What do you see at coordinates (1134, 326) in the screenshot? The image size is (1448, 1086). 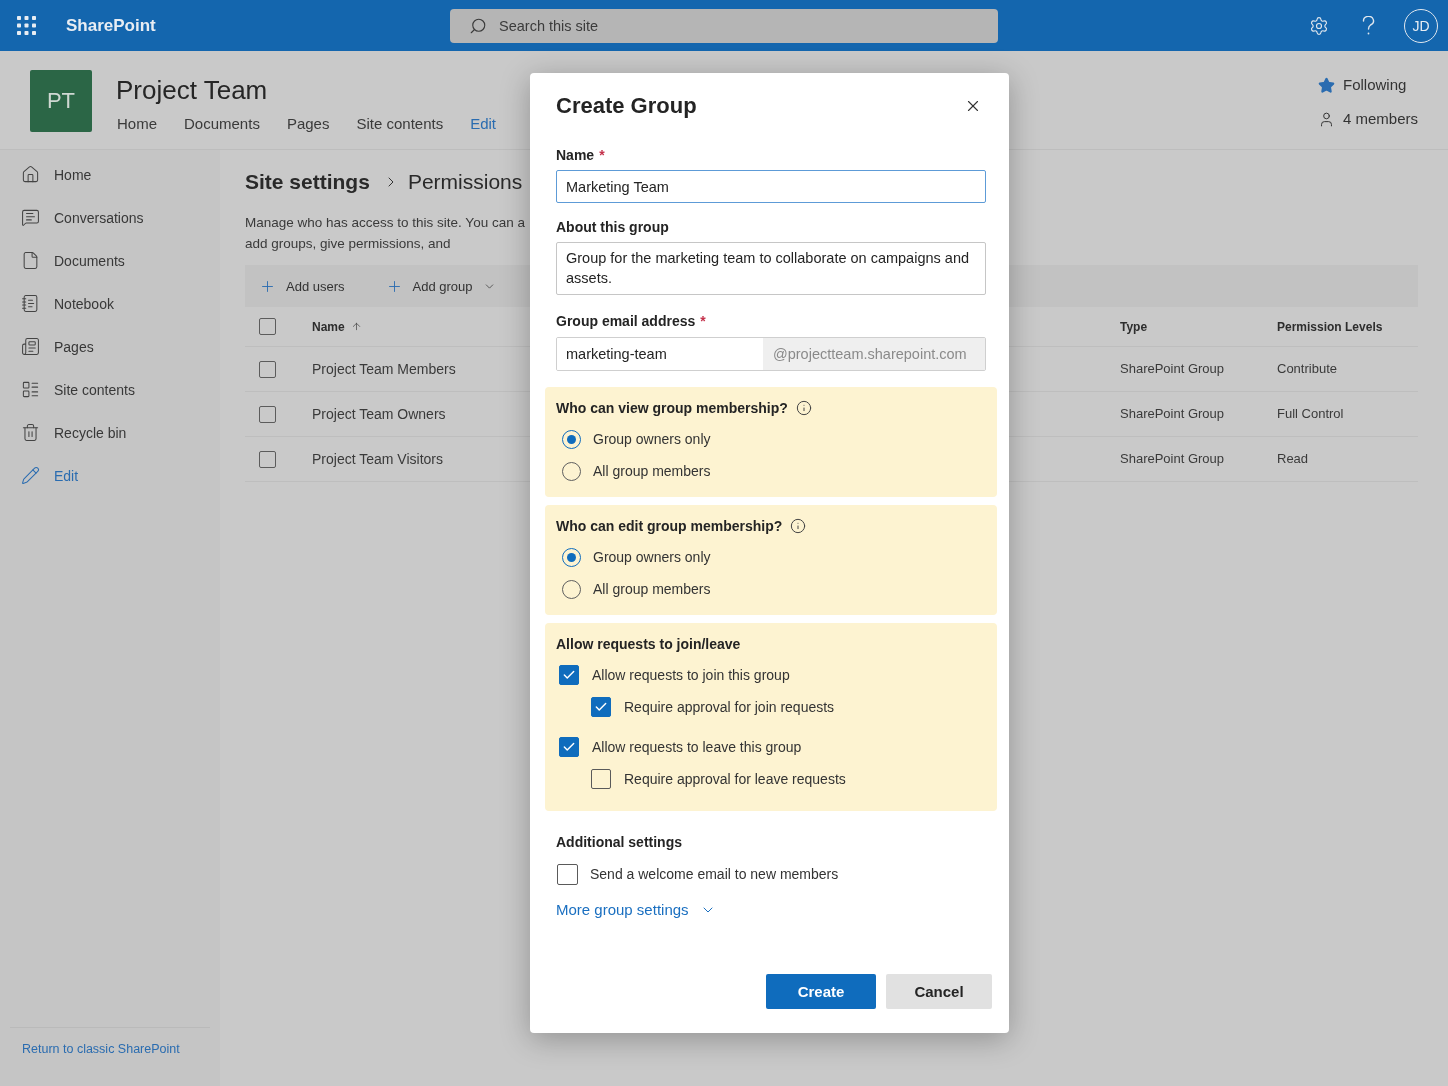 I see `column-header: Type` at bounding box center [1134, 326].